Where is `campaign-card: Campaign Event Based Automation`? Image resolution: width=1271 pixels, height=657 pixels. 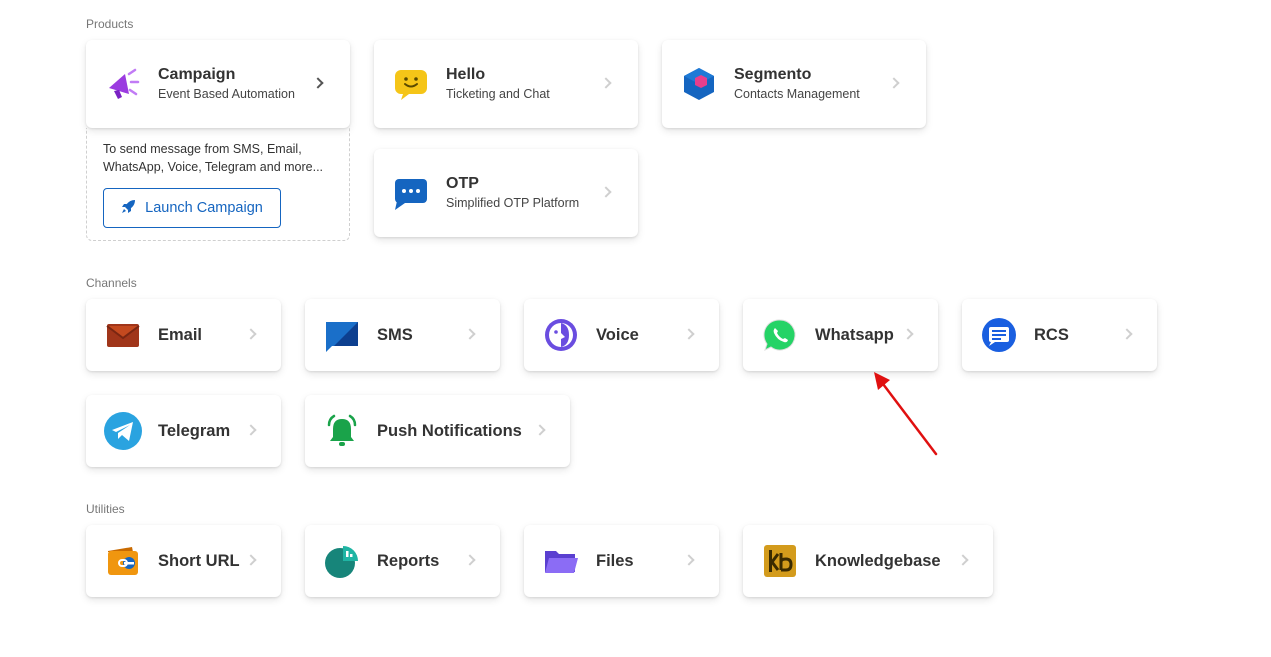 campaign-card: Campaign Event Based Automation is located at coordinates (218, 84).